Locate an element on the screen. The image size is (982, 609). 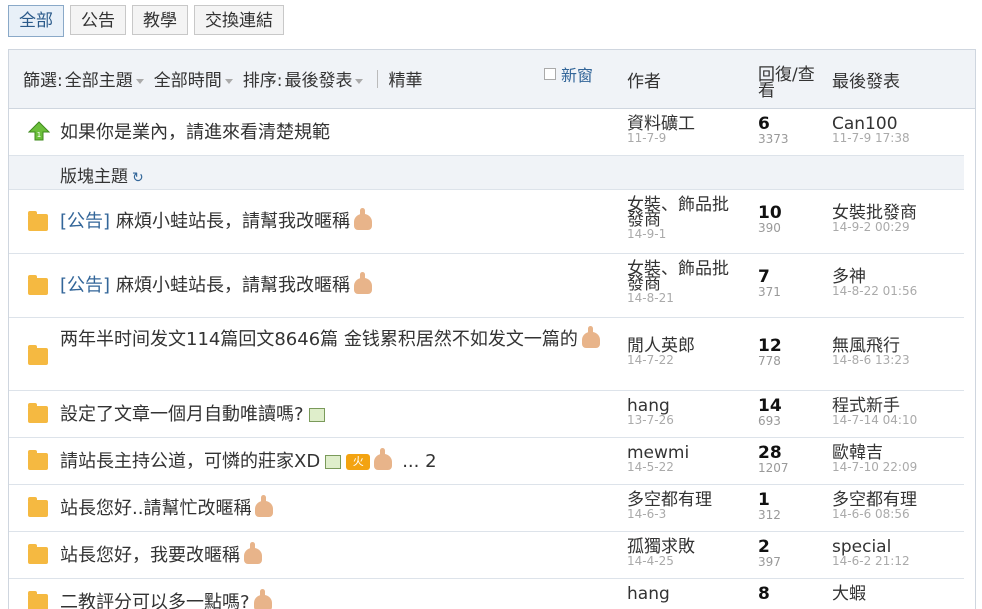
thread-title-link: 設定了文章一個月自動唯讀嗎? is located at coordinates (182, 414).